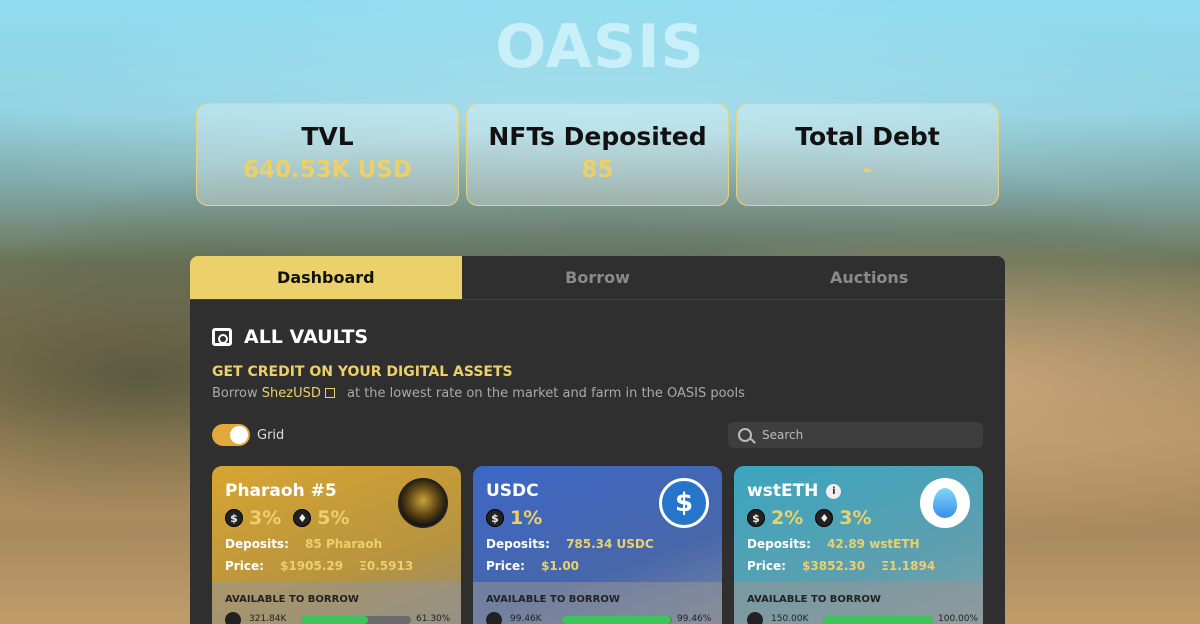  I want to click on deposits-row: Deposits: 785.34 USDC, so click(570, 544).